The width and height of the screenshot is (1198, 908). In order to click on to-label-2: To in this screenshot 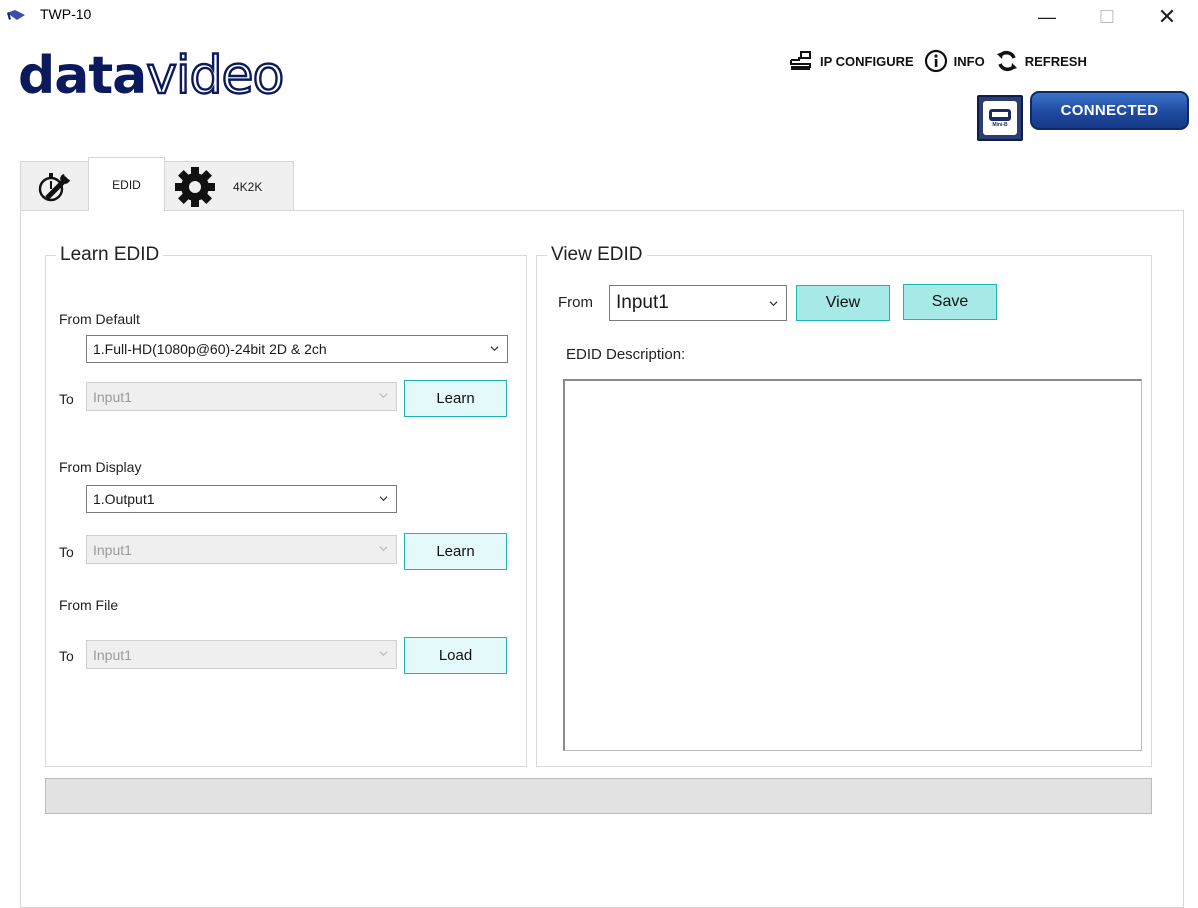, I will do `click(66, 552)`.